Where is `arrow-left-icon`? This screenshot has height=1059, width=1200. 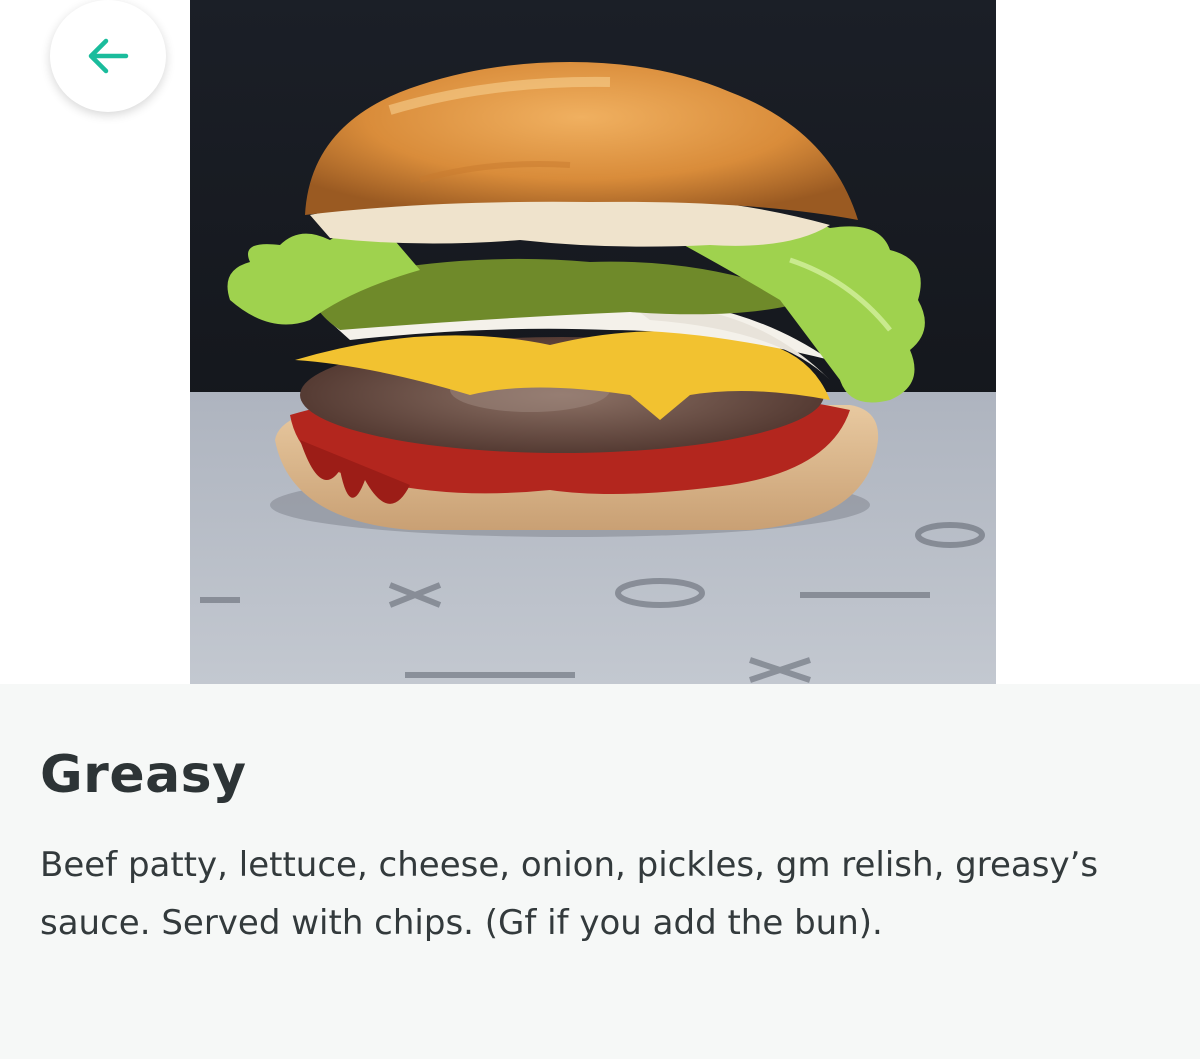
arrow-left-icon is located at coordinates (108, 56).